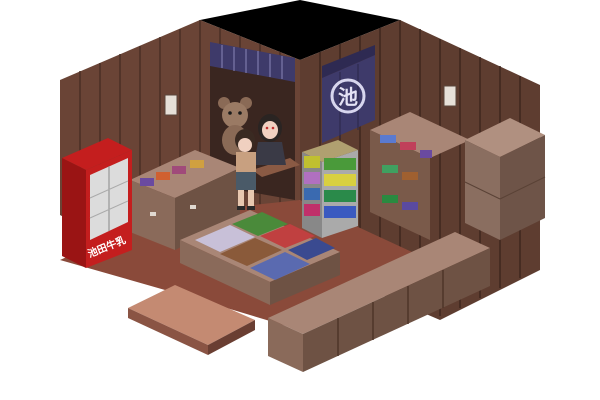 The image size is (600, 400). Describe the element at coordinates (330, 189) in the screenshot. I see `drink-shelf` at that location.